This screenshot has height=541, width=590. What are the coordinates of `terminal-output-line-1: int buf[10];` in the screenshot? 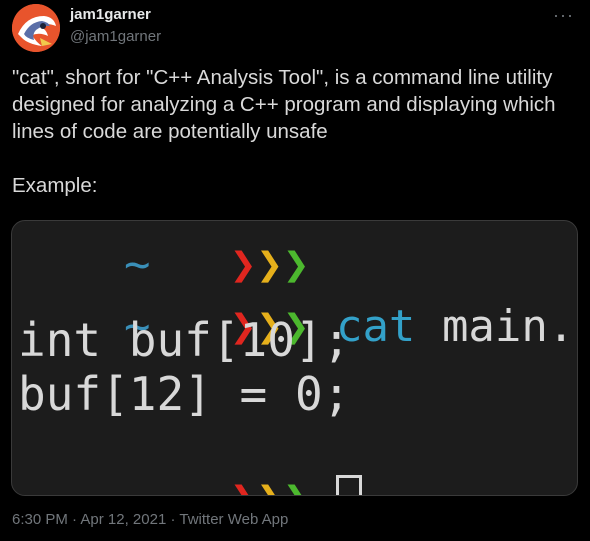 It's located at (184, 340).